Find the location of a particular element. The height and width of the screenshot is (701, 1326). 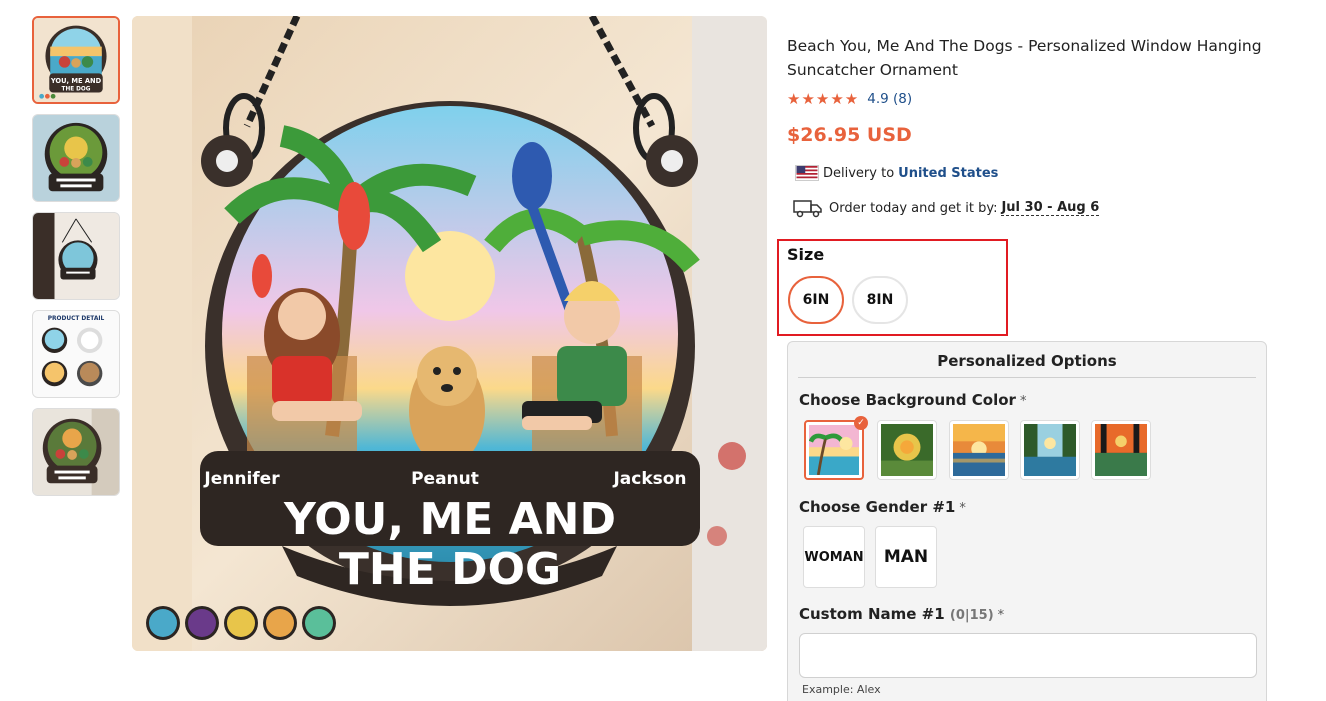

bg-swatch-tropical: ✓ is located at coordinates (836, 448).